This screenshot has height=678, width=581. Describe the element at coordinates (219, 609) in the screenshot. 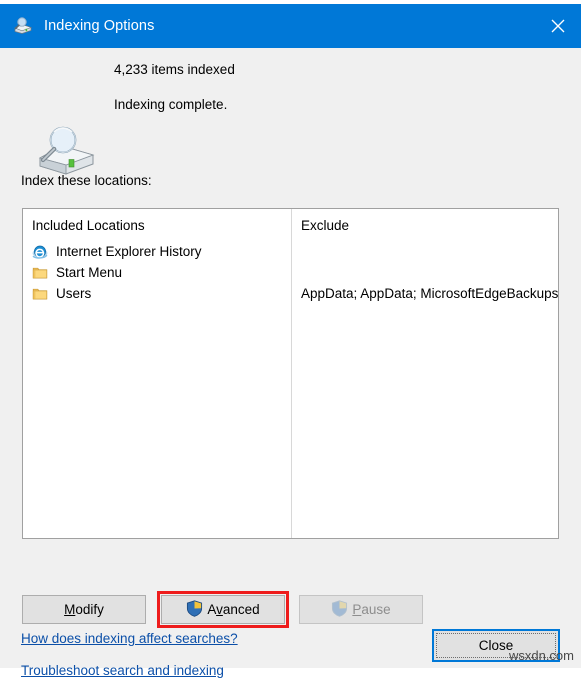

I see `advanced-accel-char: v` at that location.